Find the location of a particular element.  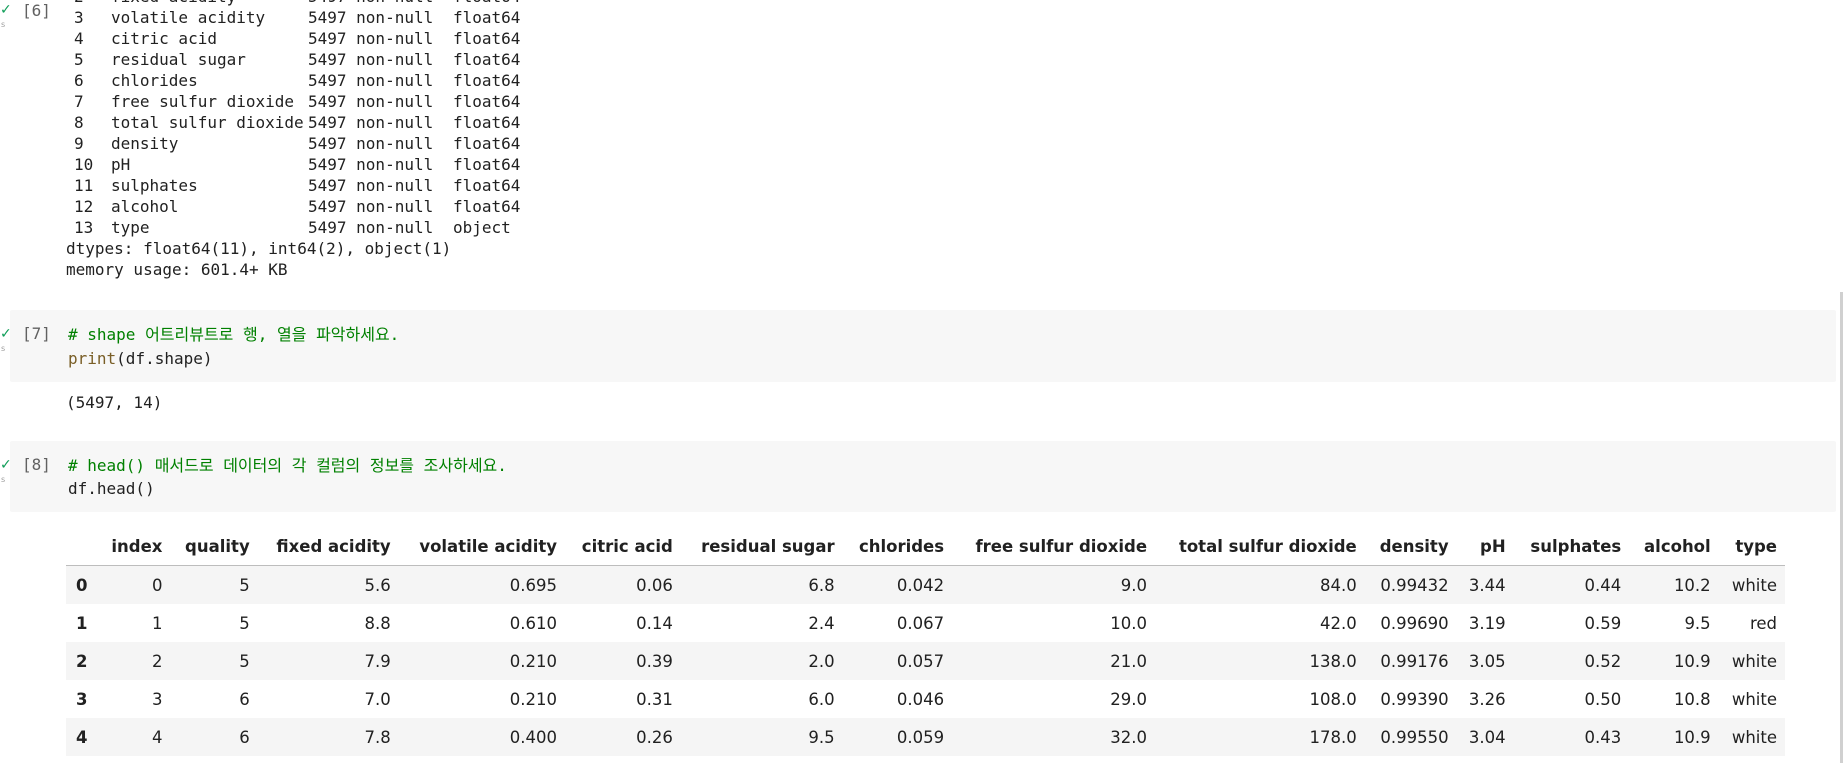

info-row: 7 free sulfur dioxide 5497 non-null float64 is located at coordinates (293, 101).